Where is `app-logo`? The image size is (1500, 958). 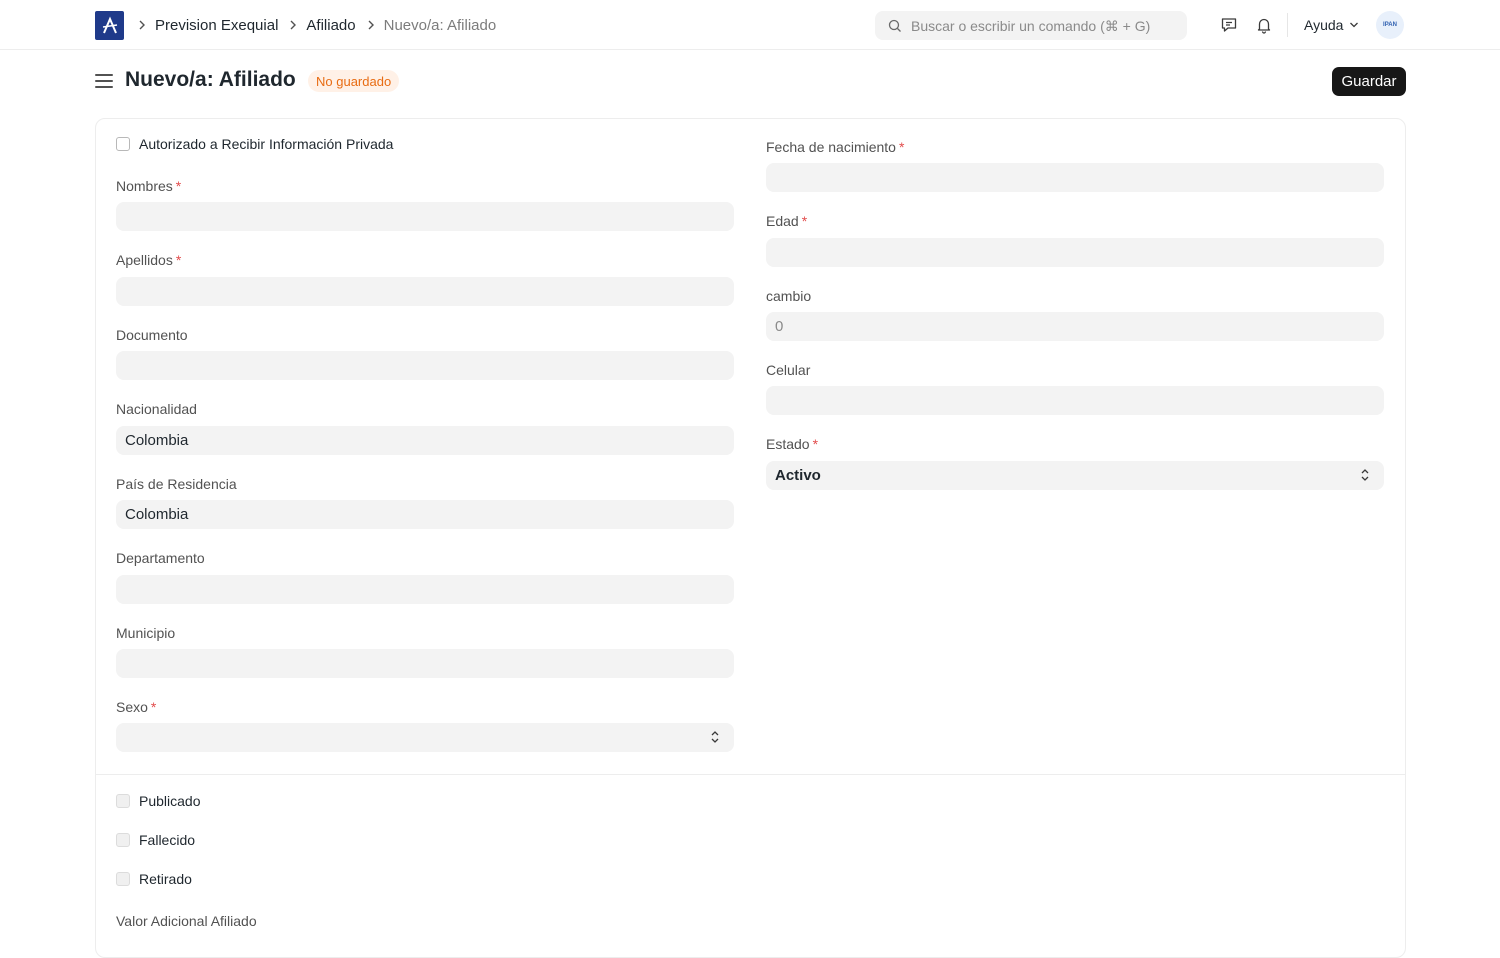 app-logo is located at coordinates (109, 25).